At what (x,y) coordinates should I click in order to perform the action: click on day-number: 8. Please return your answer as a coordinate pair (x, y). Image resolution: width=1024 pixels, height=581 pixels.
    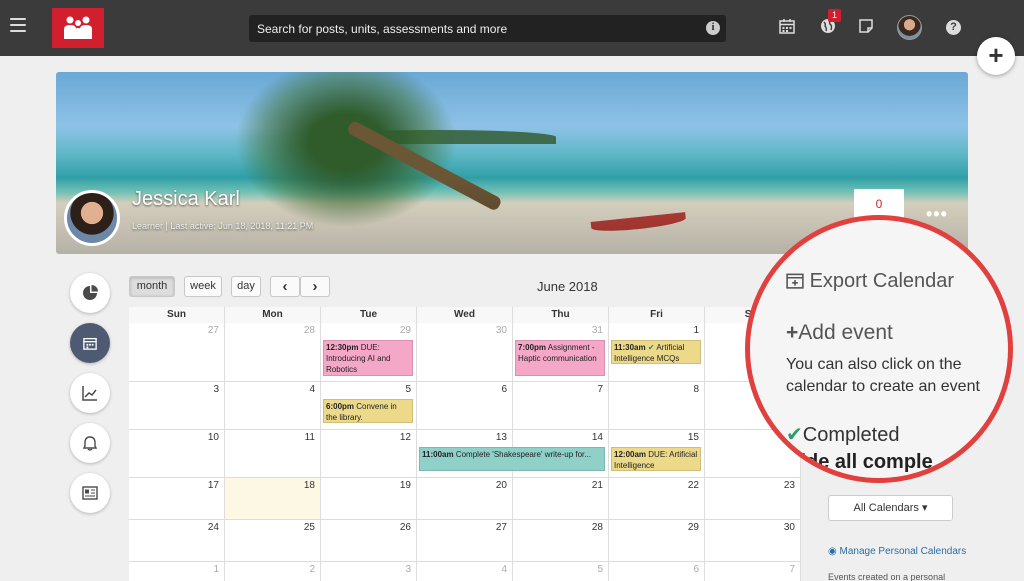
    Looking at the image, I should click on (696, 389).